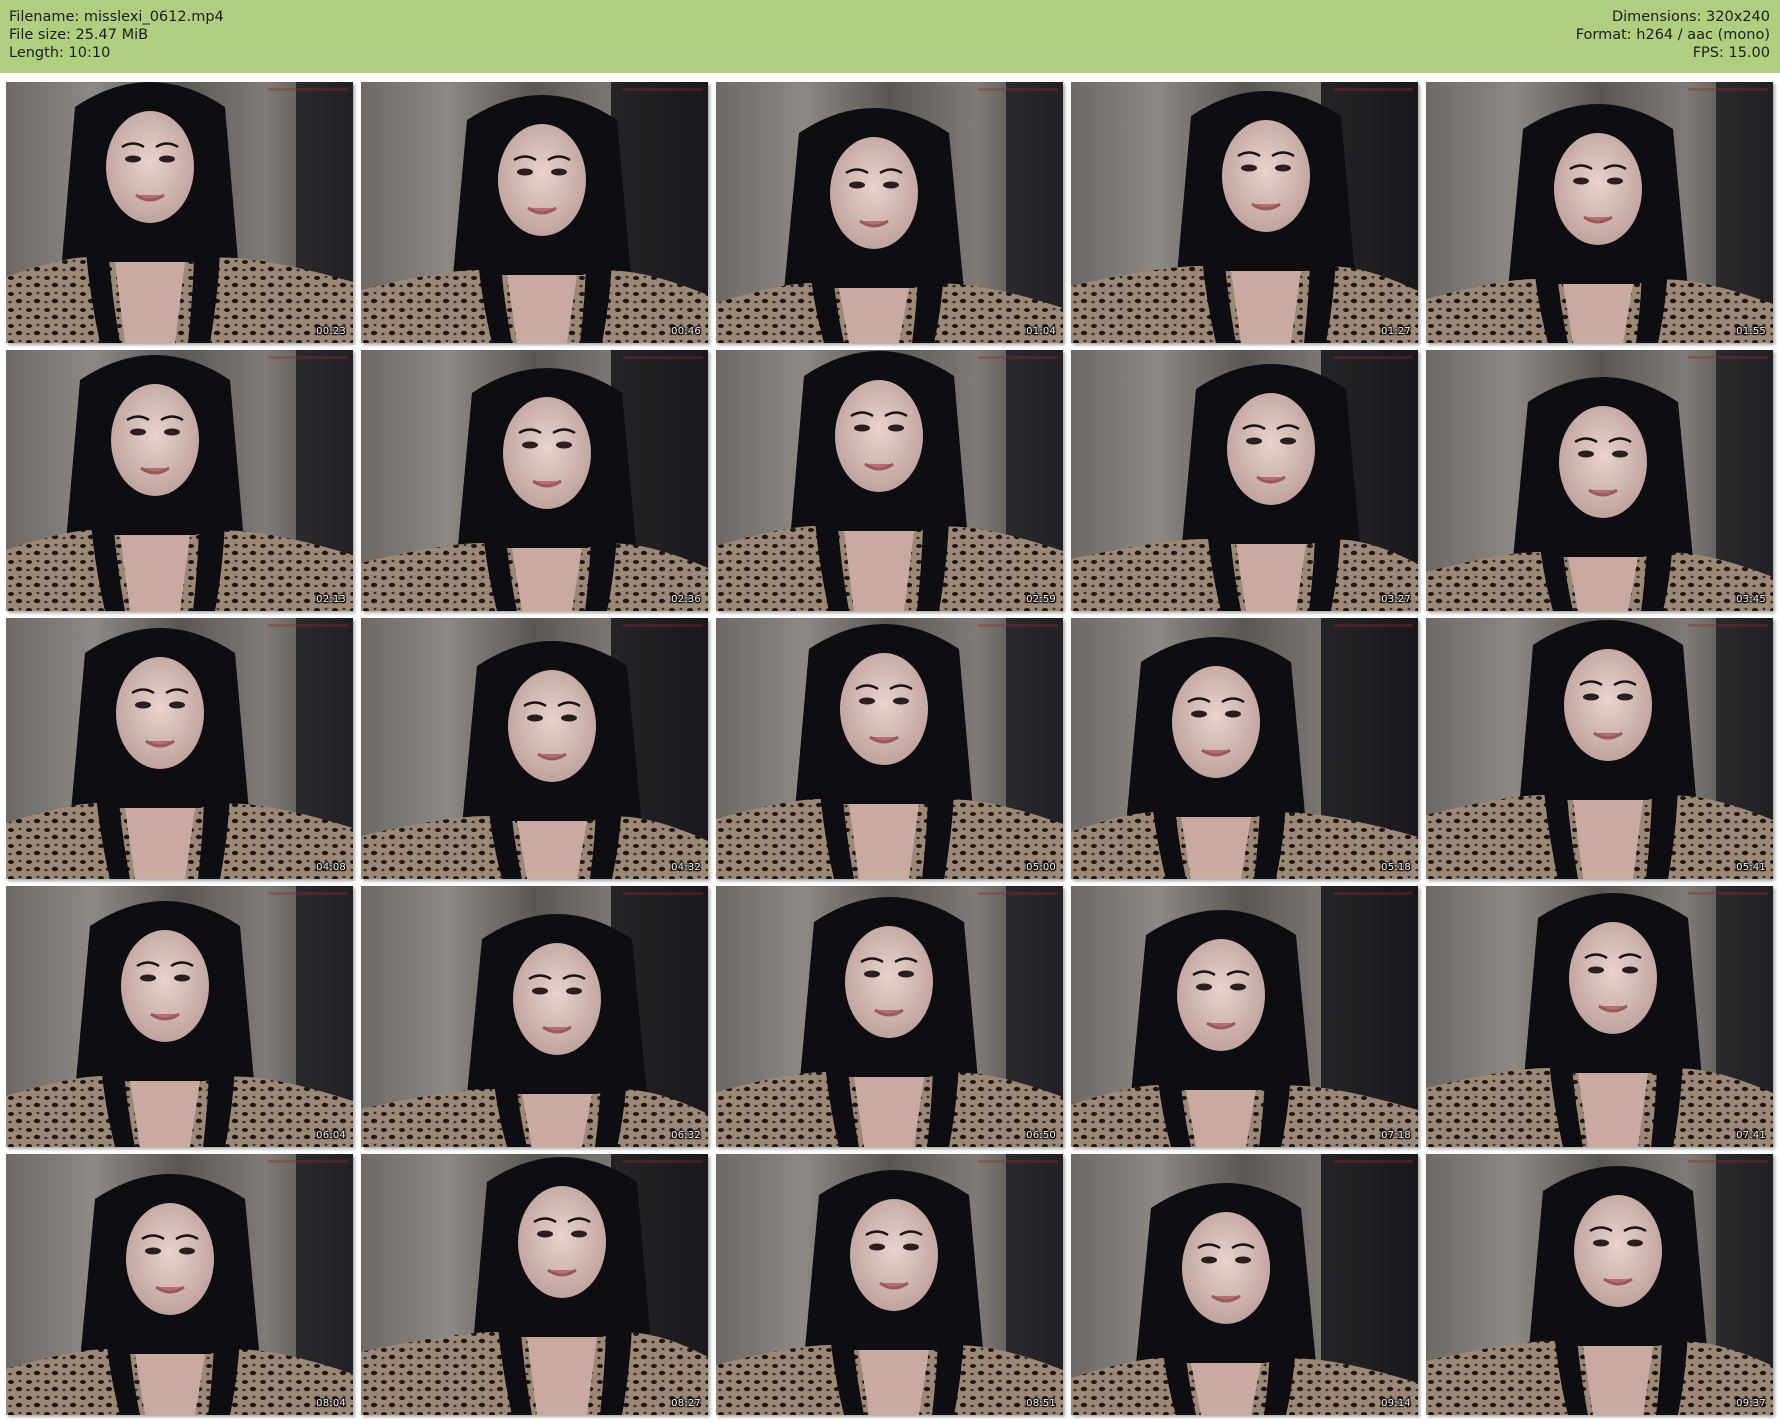  What do you see at coordinates (686, 867) in the screenshot?
I see `thumbnail-timestamp: 04:32` at bounding box center [686, 867].